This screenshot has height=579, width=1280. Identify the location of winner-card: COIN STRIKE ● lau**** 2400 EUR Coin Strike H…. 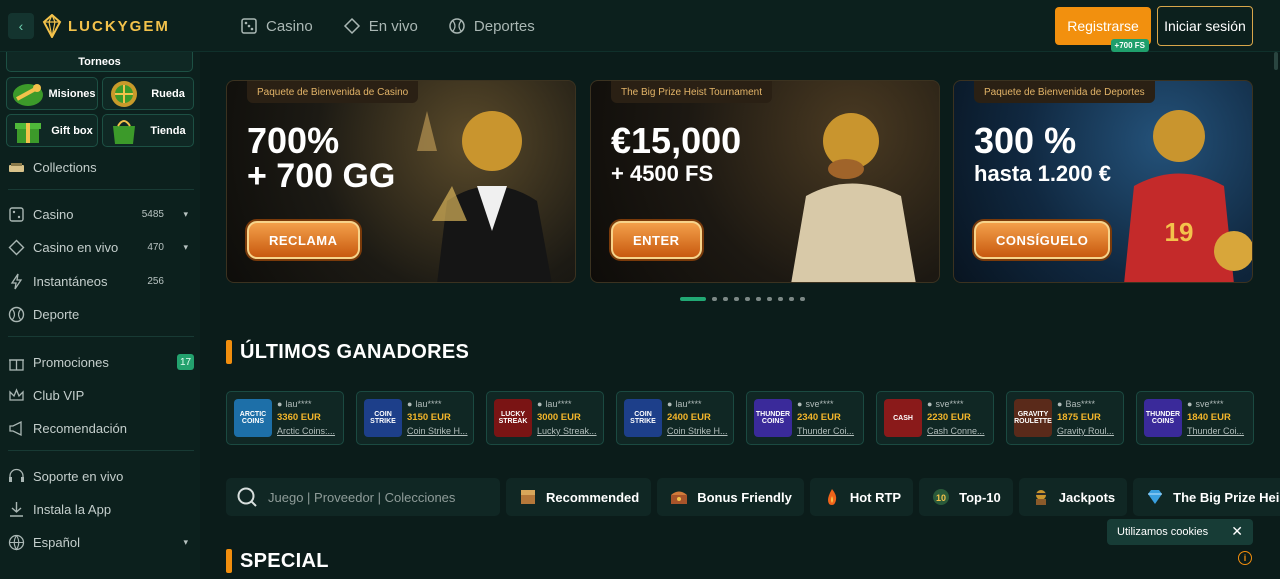
(675, 418).